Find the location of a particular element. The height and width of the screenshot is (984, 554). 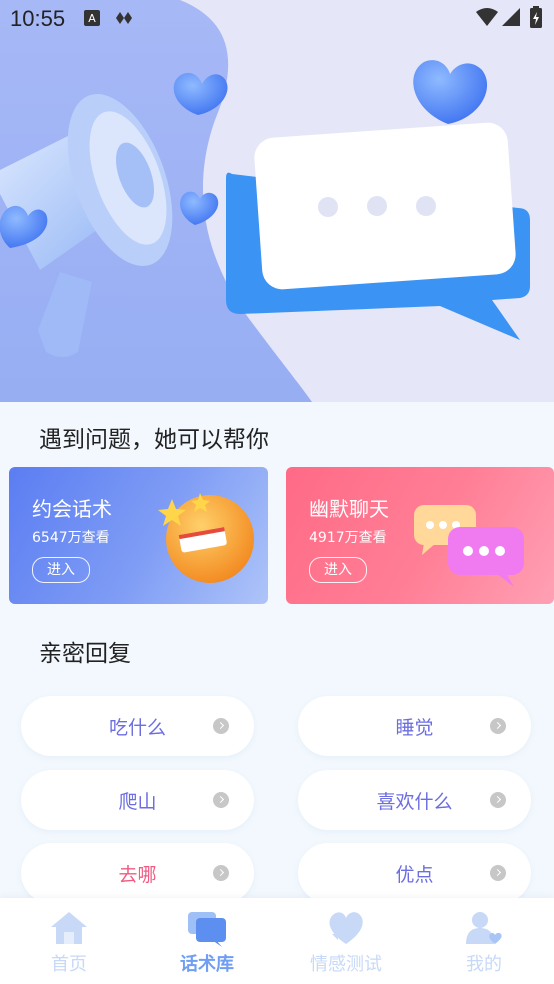

keyboard-a-icon: A is located at coordinates (92, 20).